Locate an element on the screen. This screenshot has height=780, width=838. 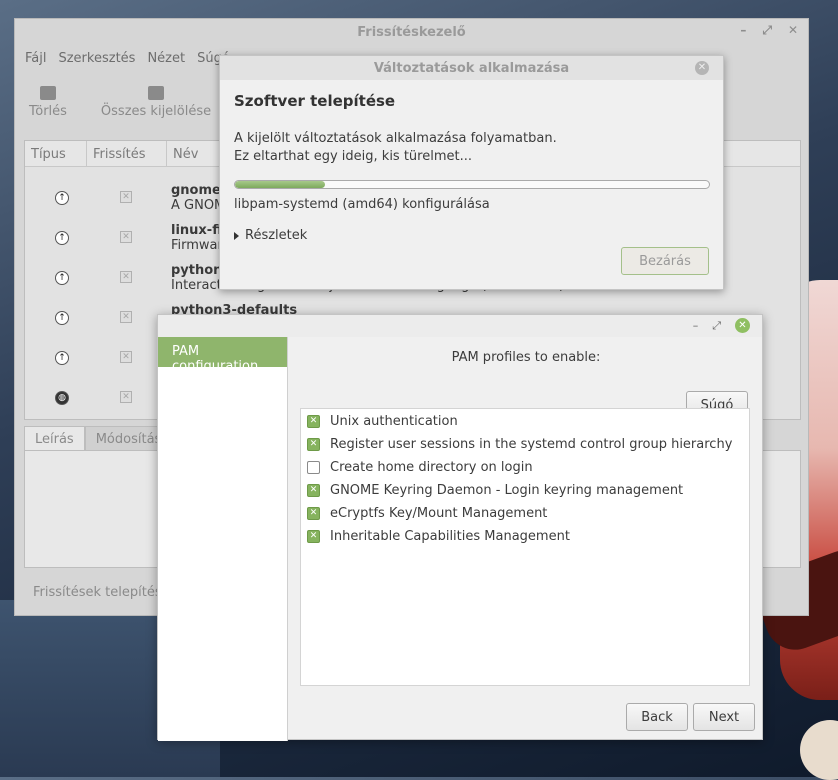
list-item: ✕ eCryptfs Key/Mount Management is located at coordinates (427, 513).